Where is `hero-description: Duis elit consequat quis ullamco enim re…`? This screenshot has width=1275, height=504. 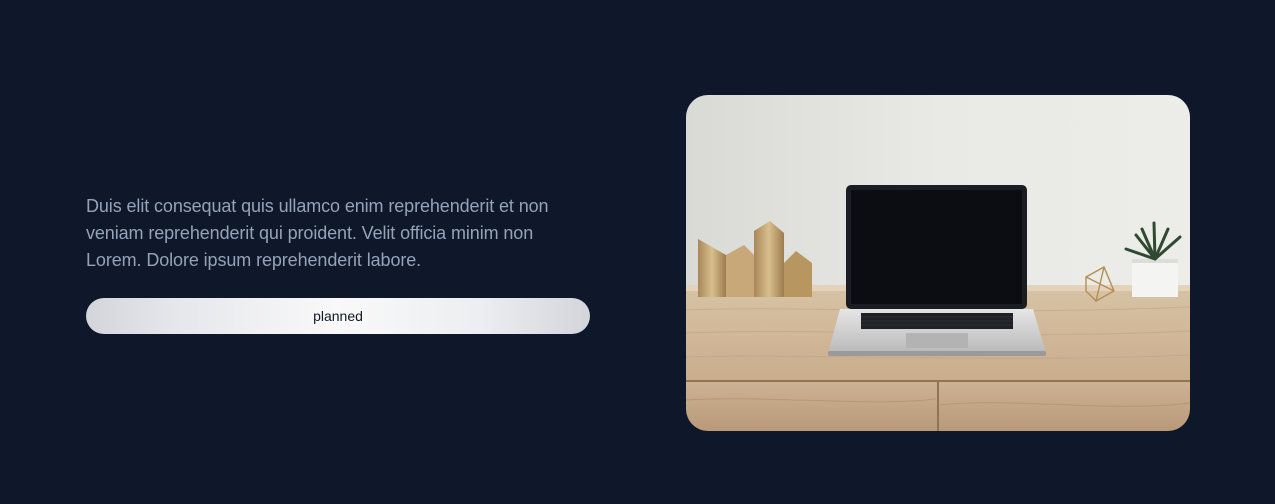 hero-description: Duis elit consequat quis ullamco enim re… is located at coordinates (317, 233).